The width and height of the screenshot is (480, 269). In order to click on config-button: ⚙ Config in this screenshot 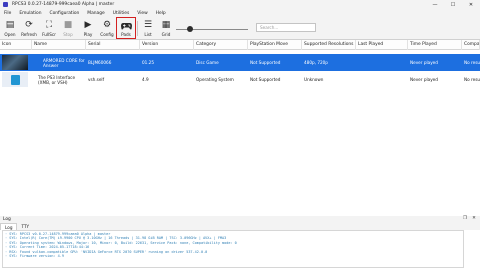, I will do `click(107, 28)`.